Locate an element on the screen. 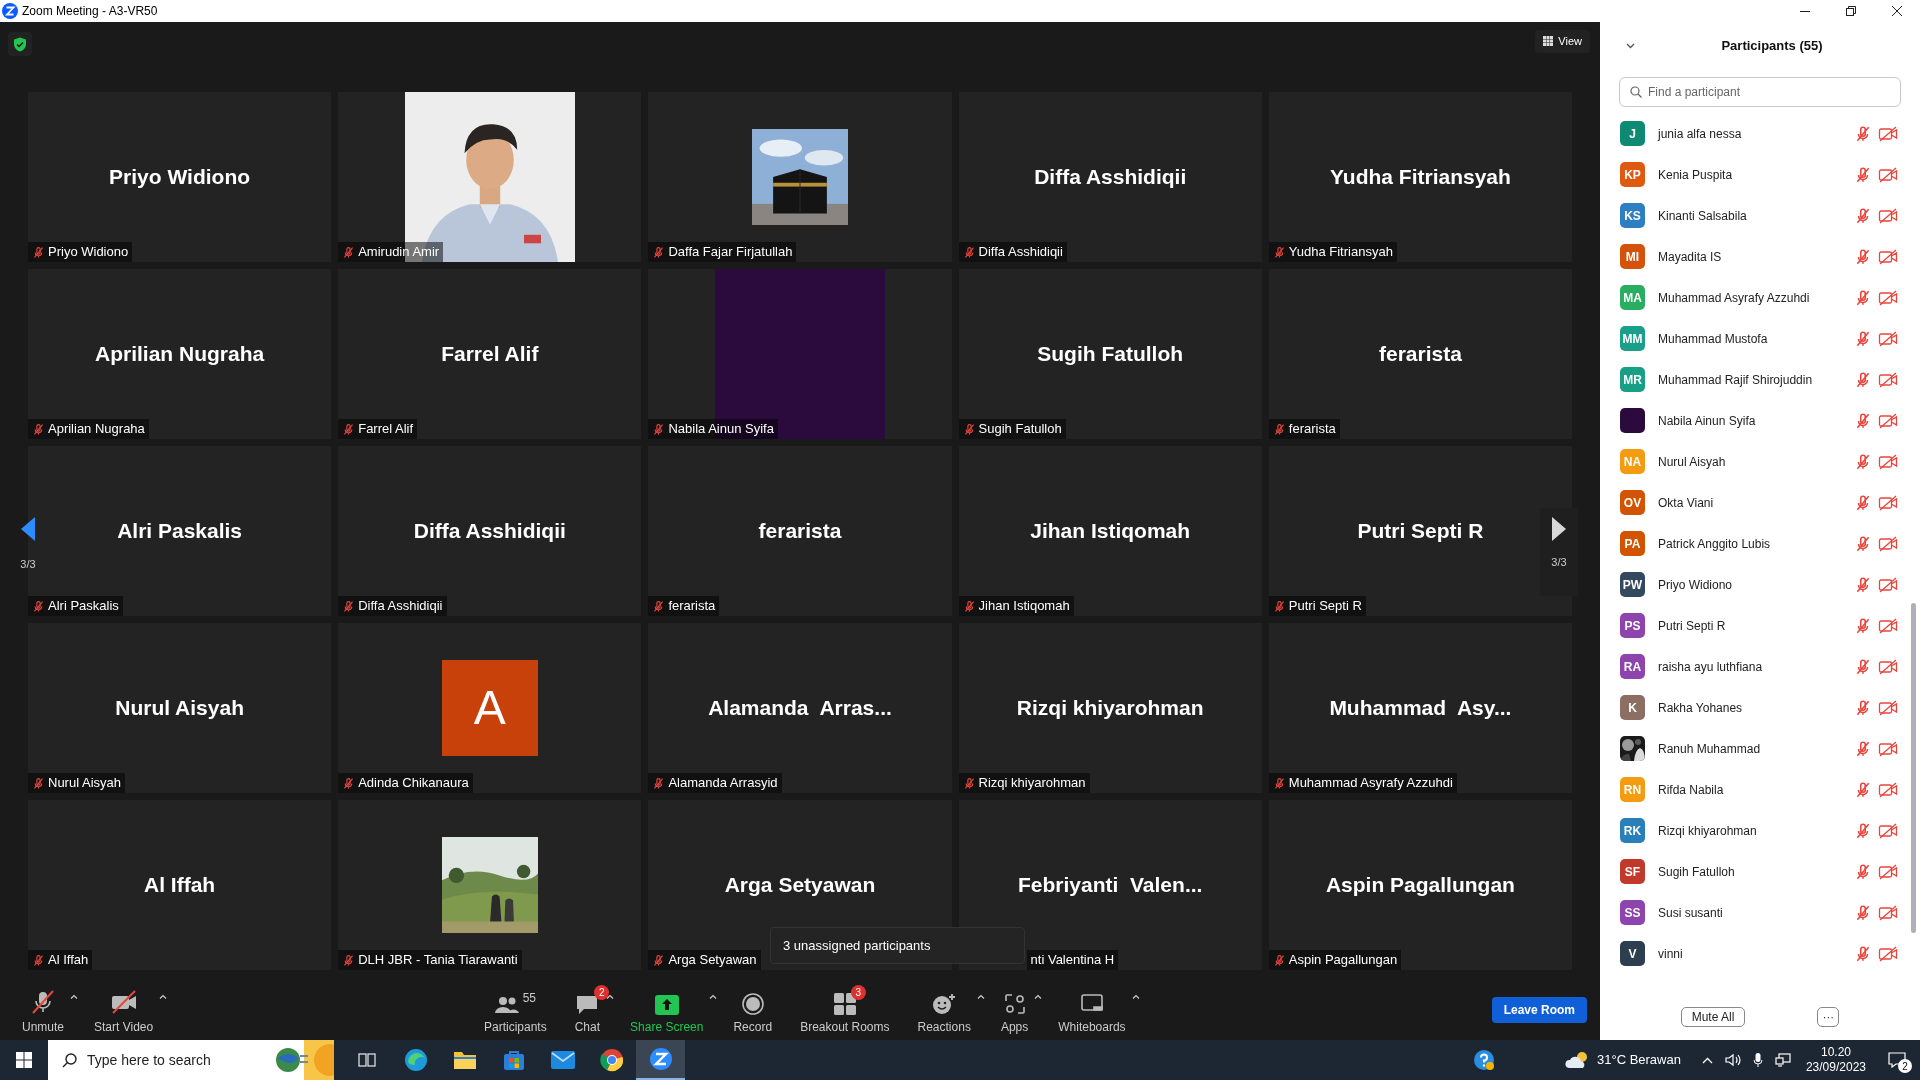 Image resolution: width=1920 pixels, height=1080 pixels. participant-name: Alamanda Arrasyid is located at coordinates (723, 783).